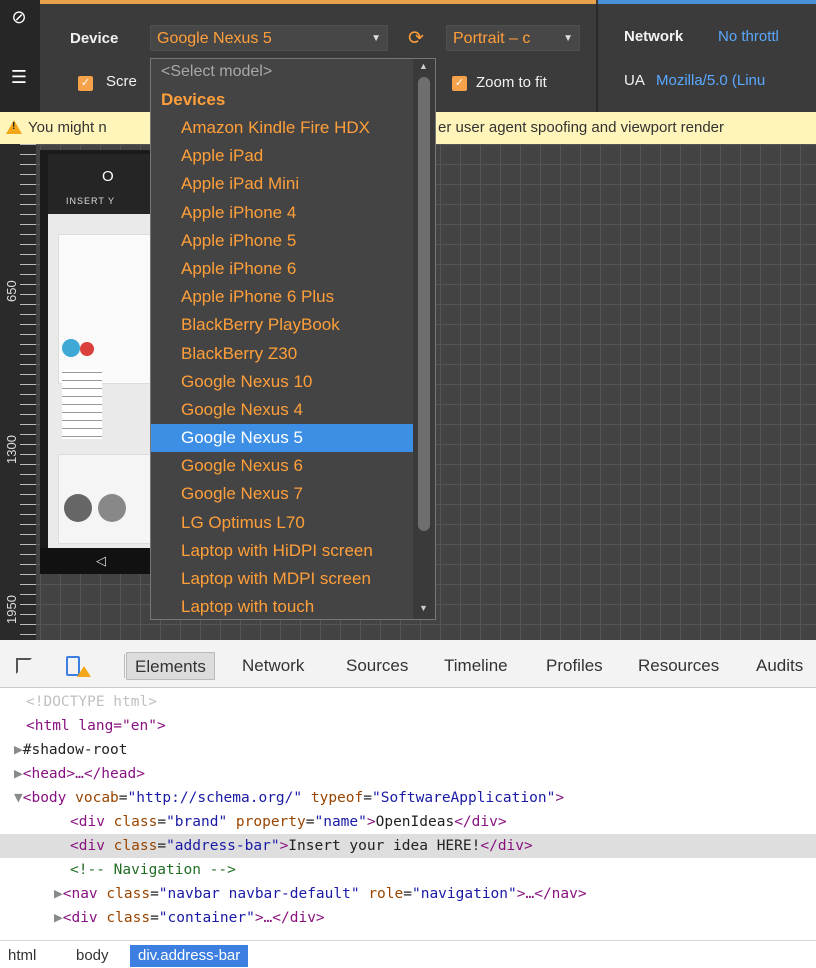 This screenshot has width=816, height=968. I want to click on dropdown-option: BlackBerry Z30, so click(283, 354).